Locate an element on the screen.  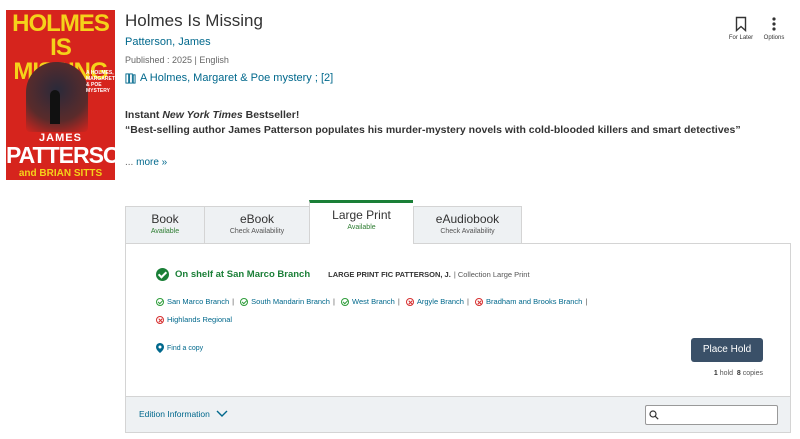
more-vertical-icon is located at coordinates (774, 24).